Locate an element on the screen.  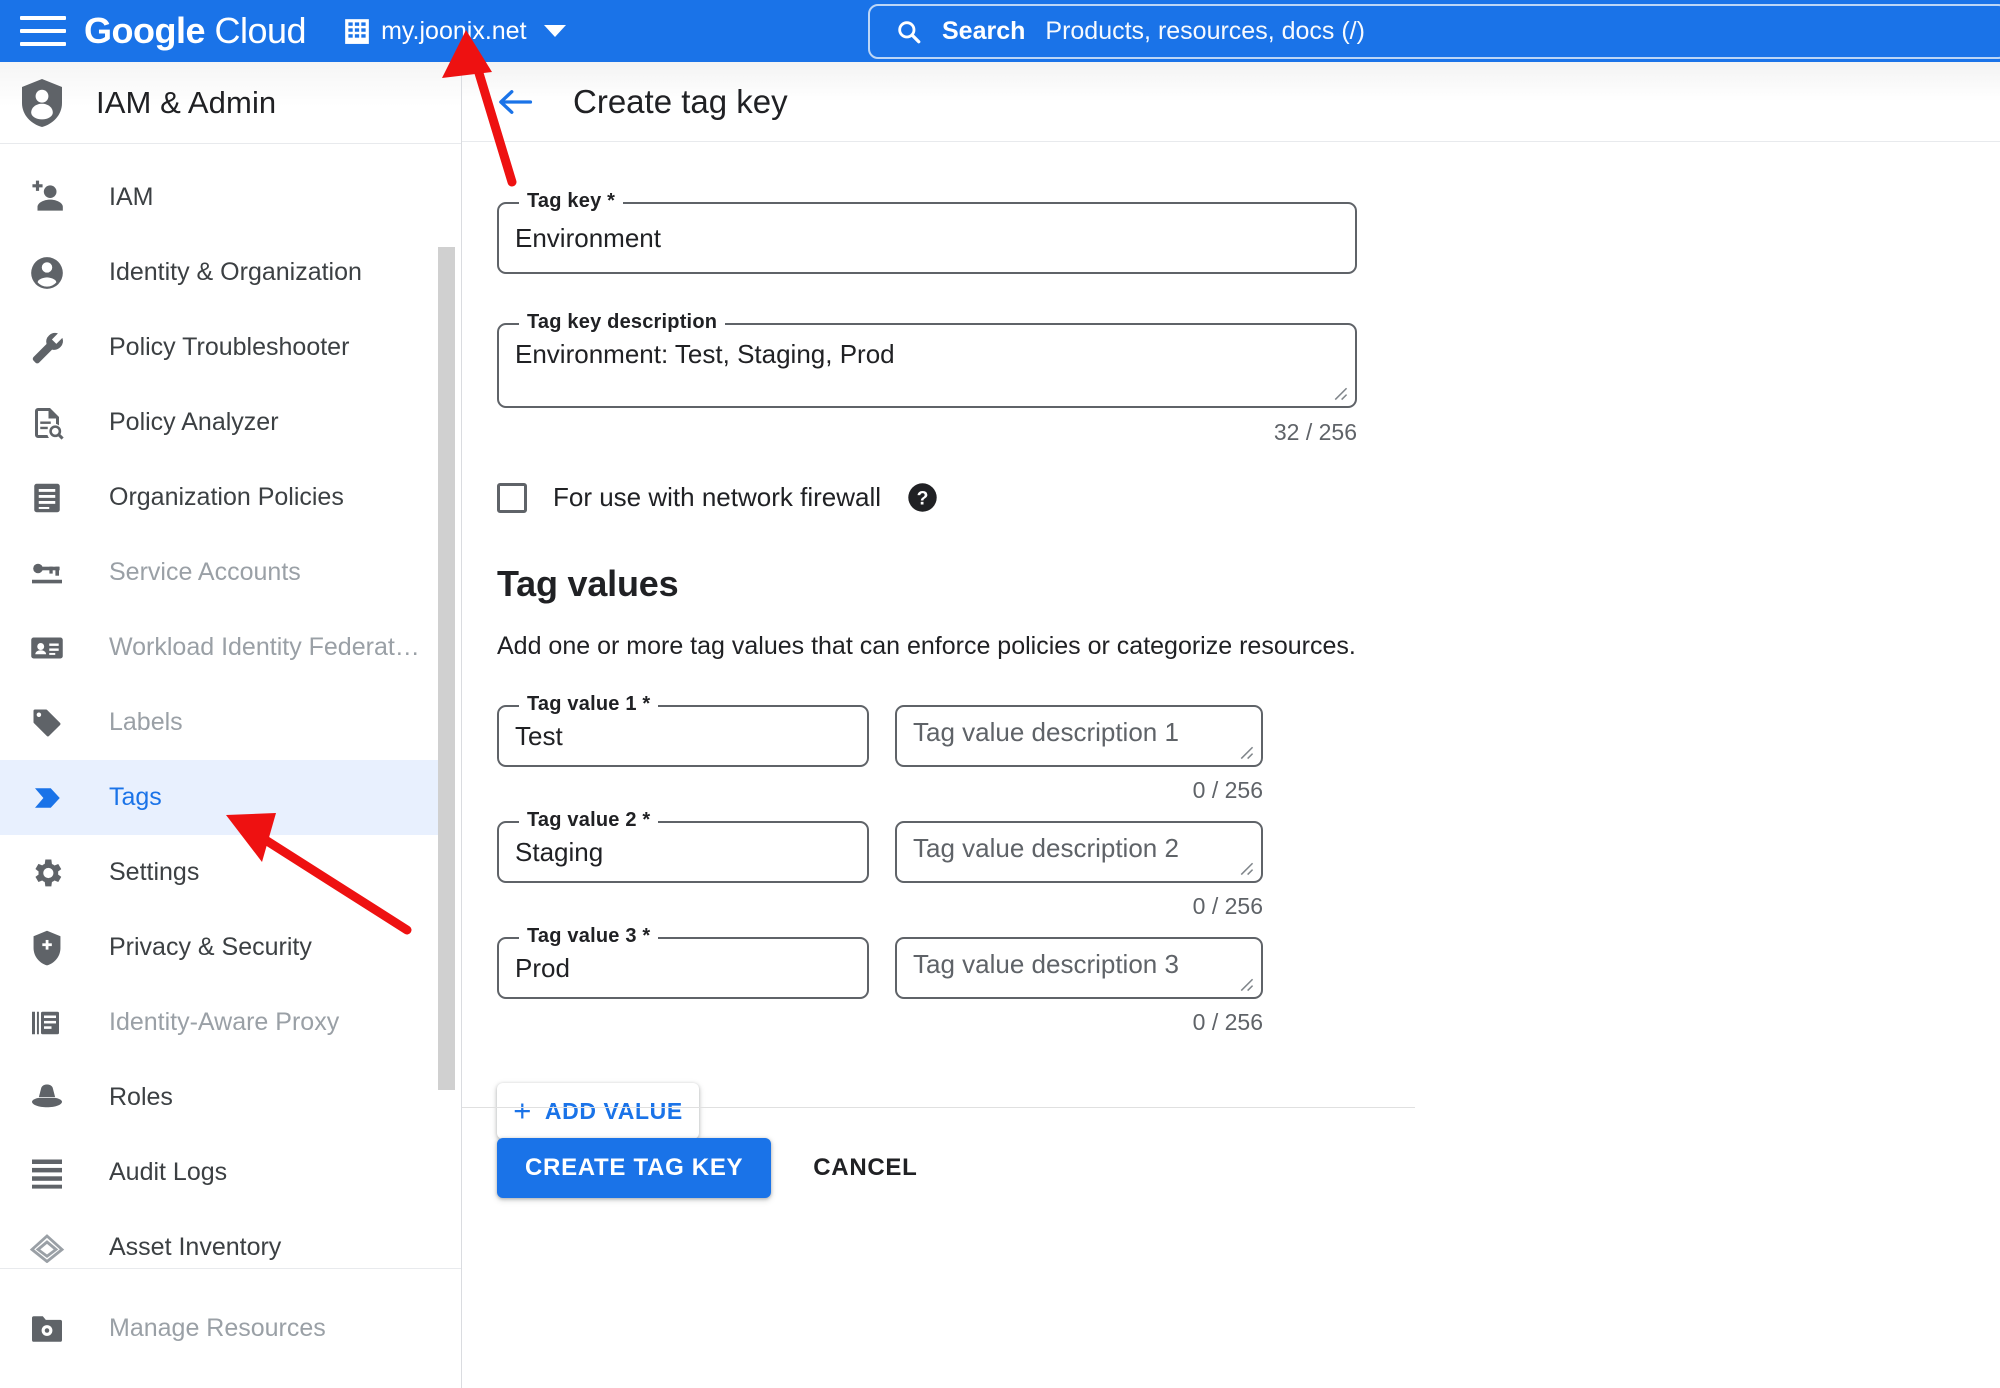
plus-icon: + is located at coordinates (522, 1110).